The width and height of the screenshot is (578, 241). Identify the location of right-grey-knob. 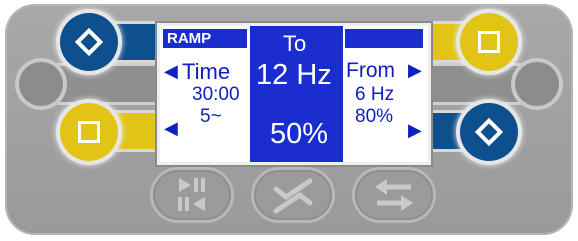
(537, 84).